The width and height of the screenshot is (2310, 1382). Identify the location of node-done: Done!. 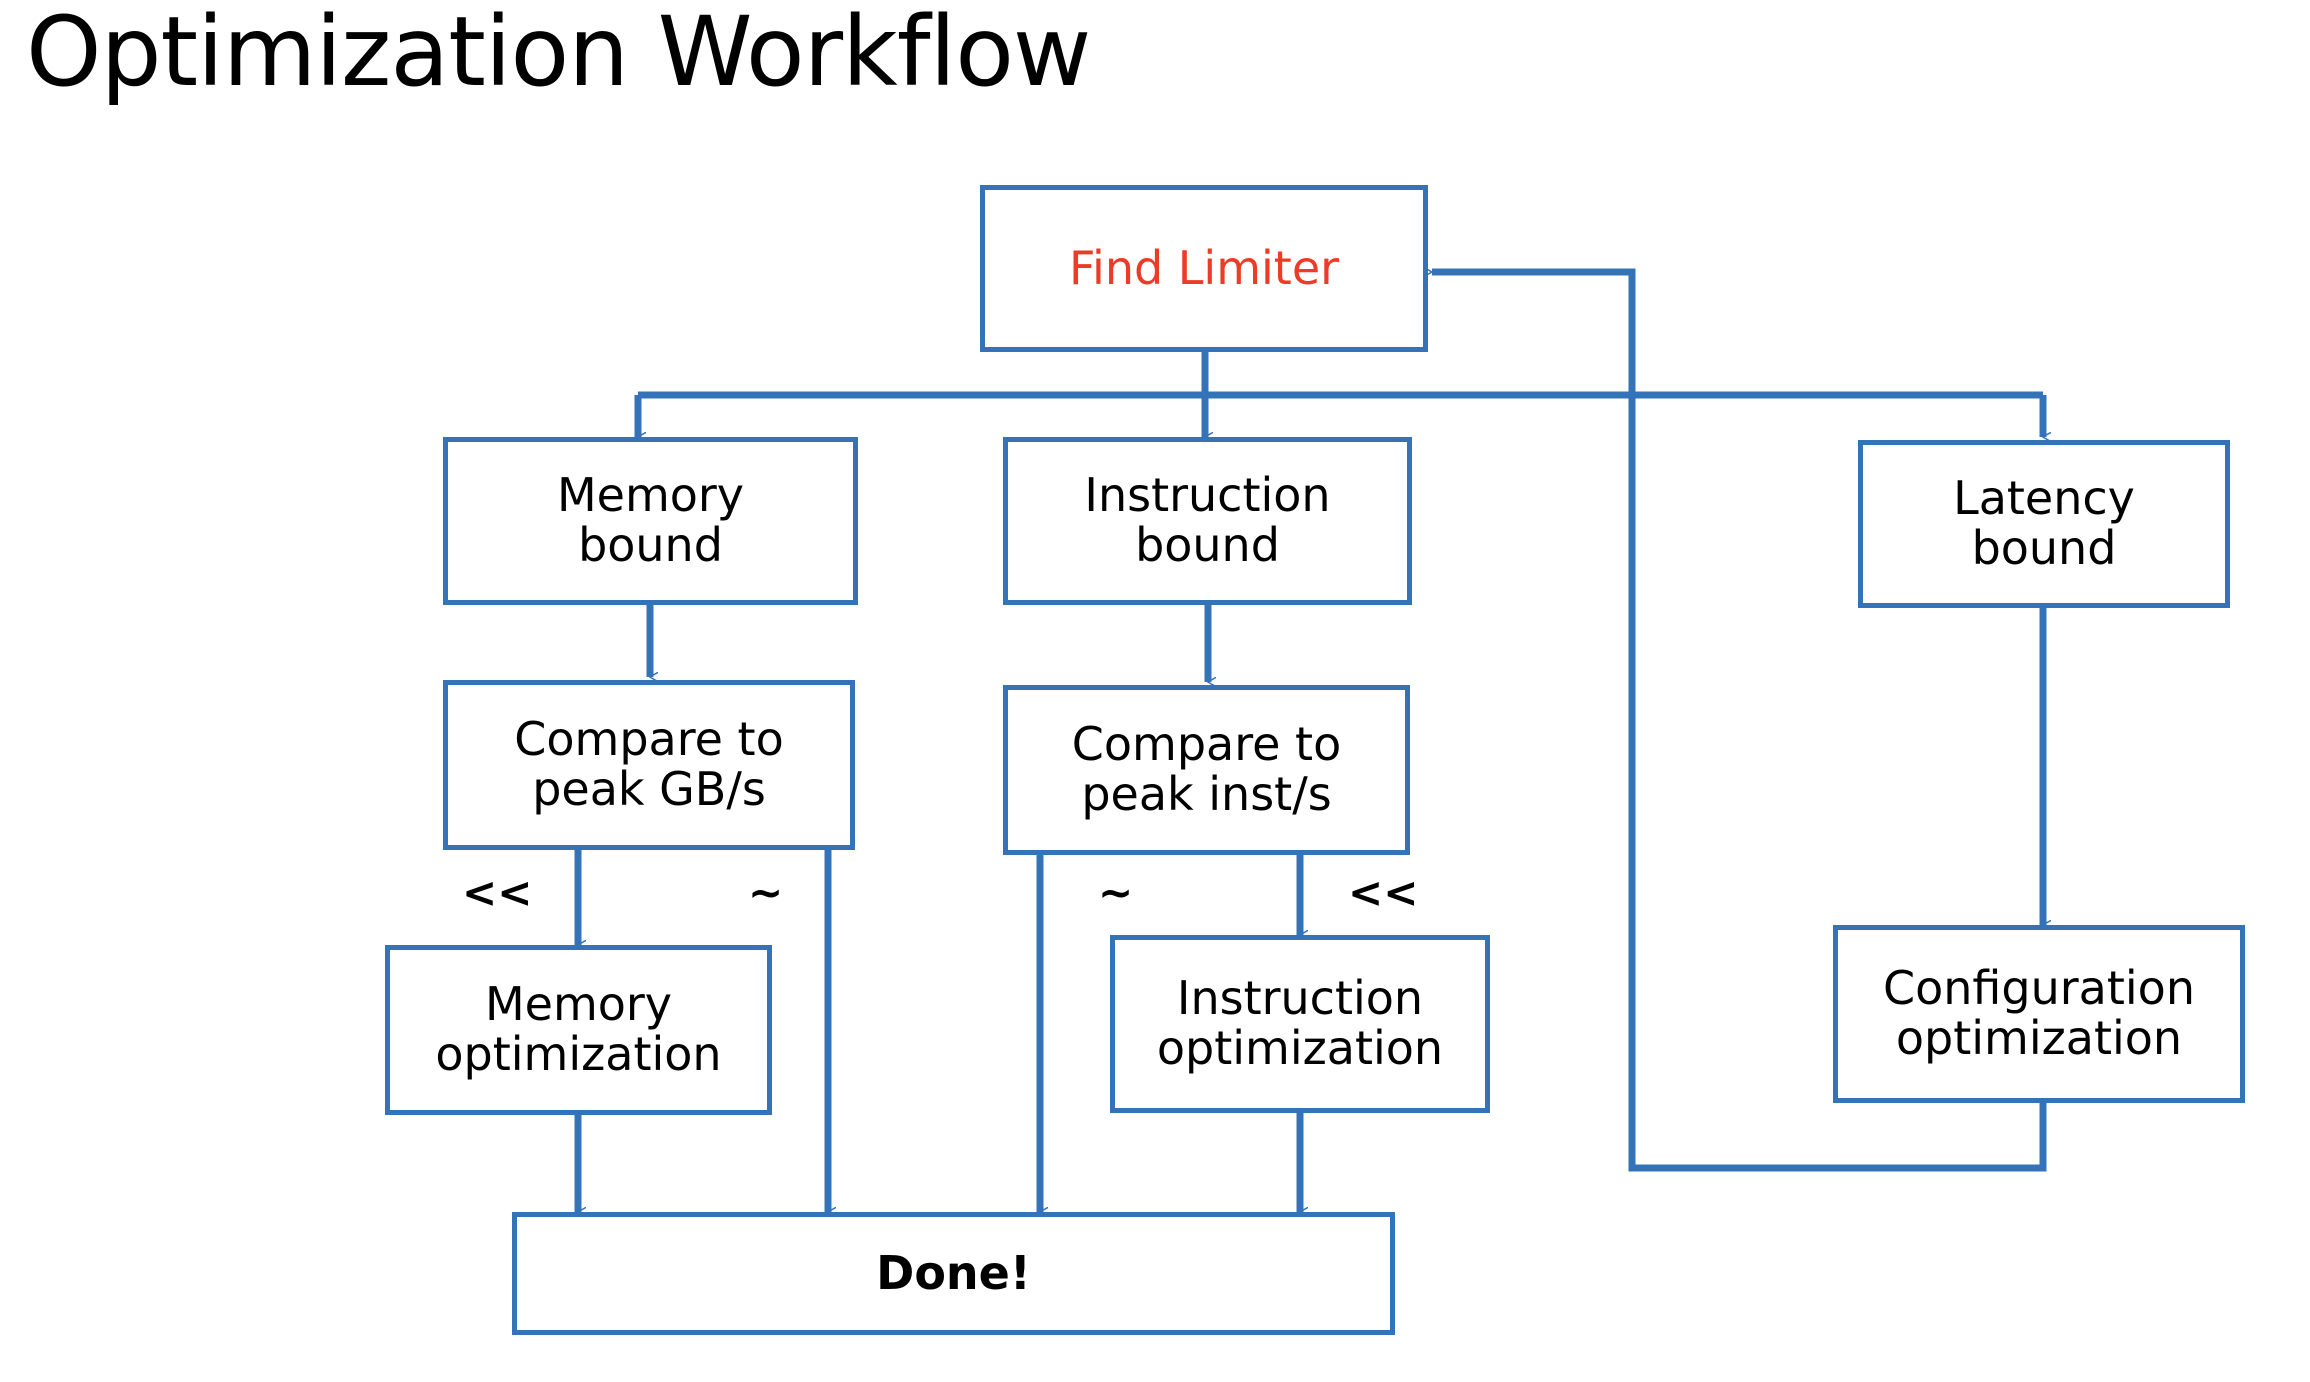
(953, 1273).